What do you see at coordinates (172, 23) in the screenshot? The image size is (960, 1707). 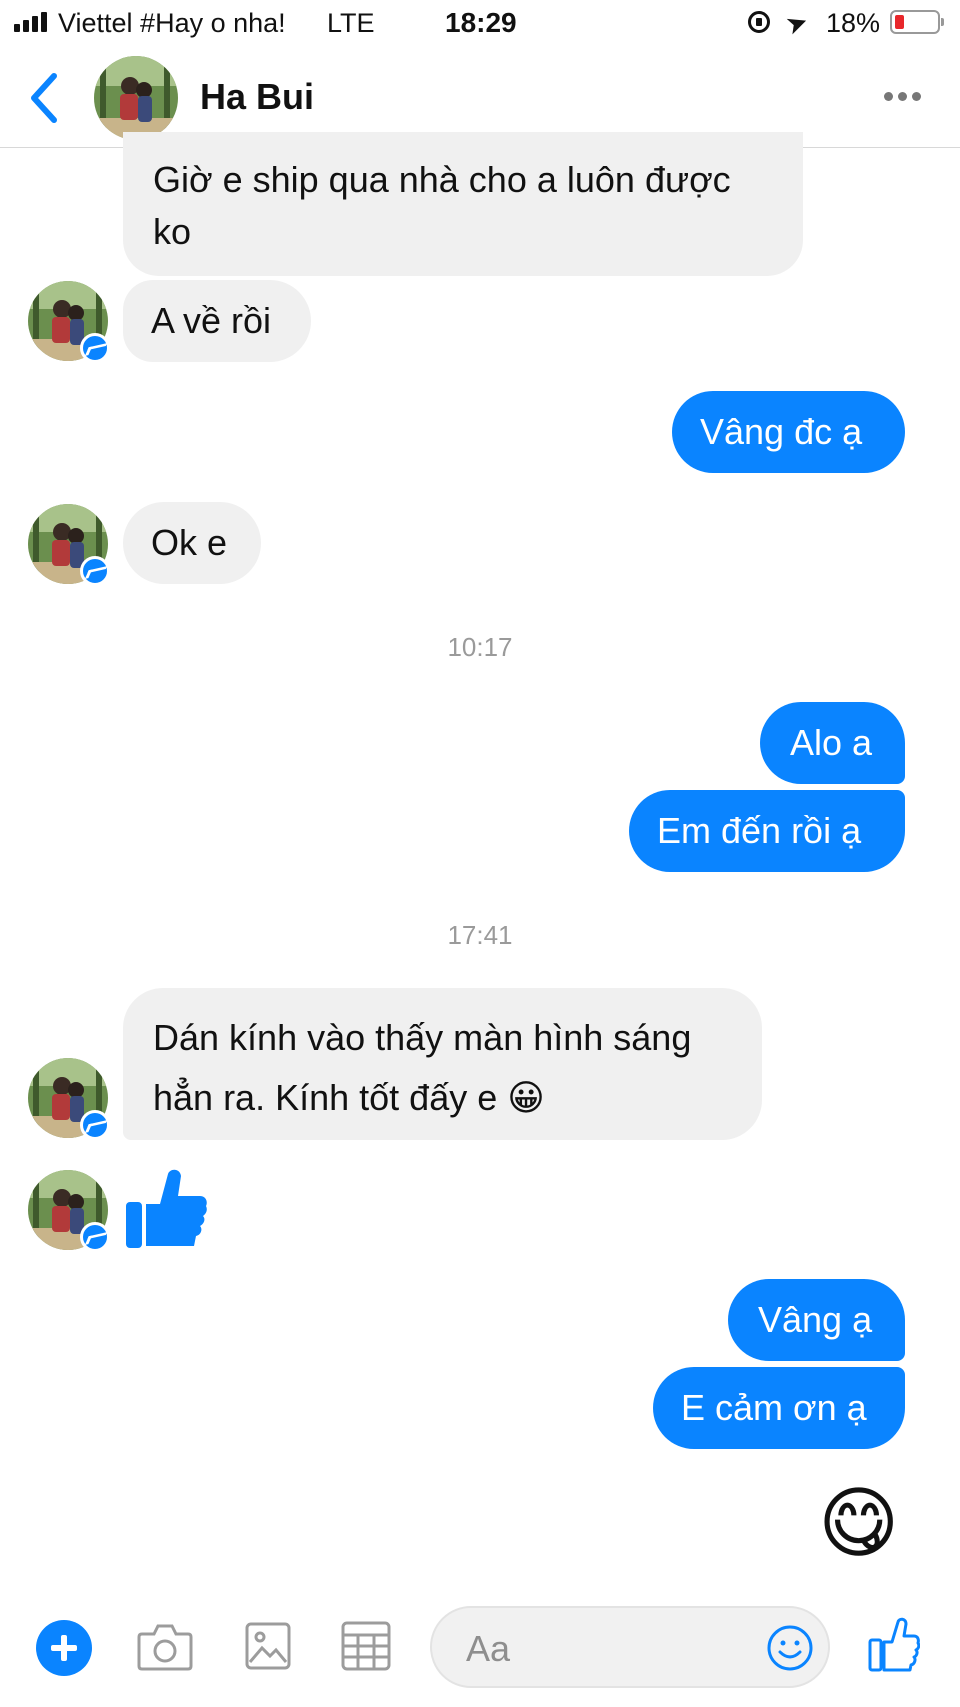 I see `carrier-label: Viettel #Hay o nha!` at bounding box center [172, 23].